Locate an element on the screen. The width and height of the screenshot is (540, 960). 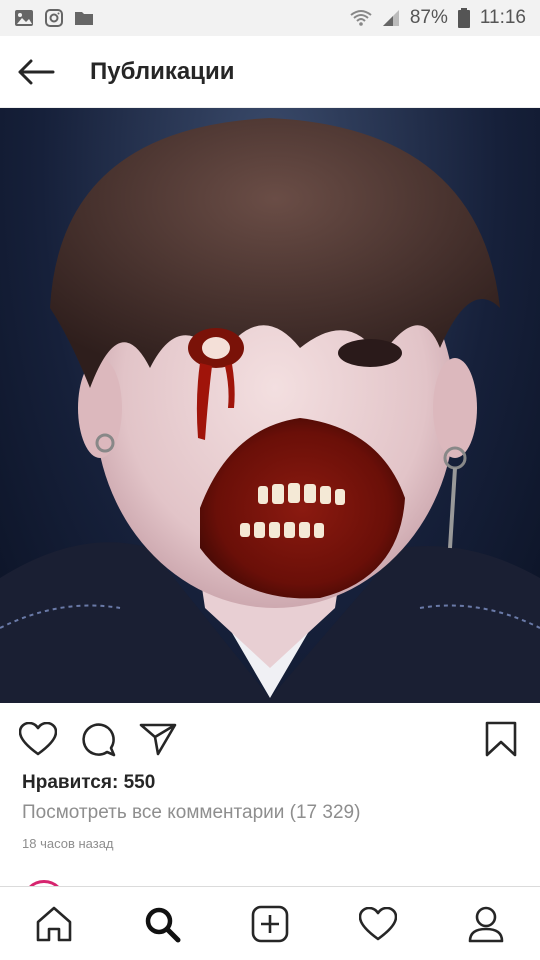
nav-search-button is located at coordinates (162, 924).